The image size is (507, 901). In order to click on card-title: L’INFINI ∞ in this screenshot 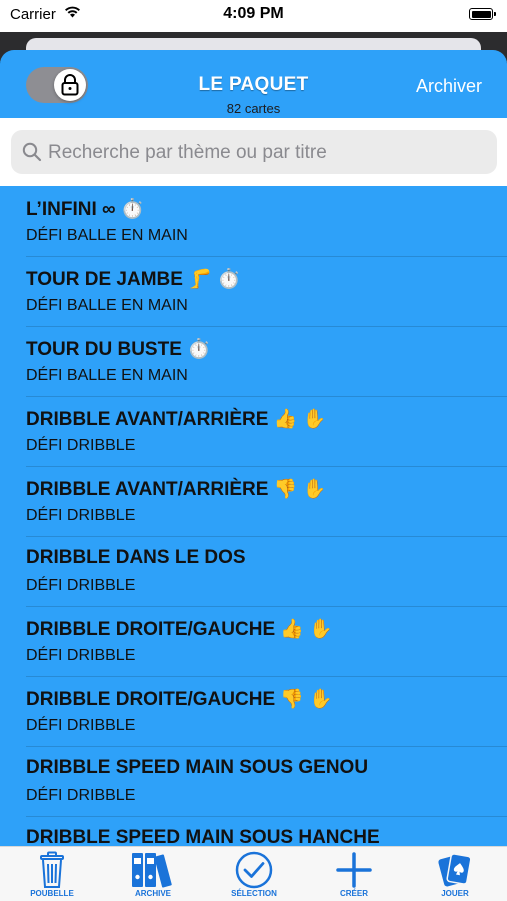, I will do `click(71, 209)`.